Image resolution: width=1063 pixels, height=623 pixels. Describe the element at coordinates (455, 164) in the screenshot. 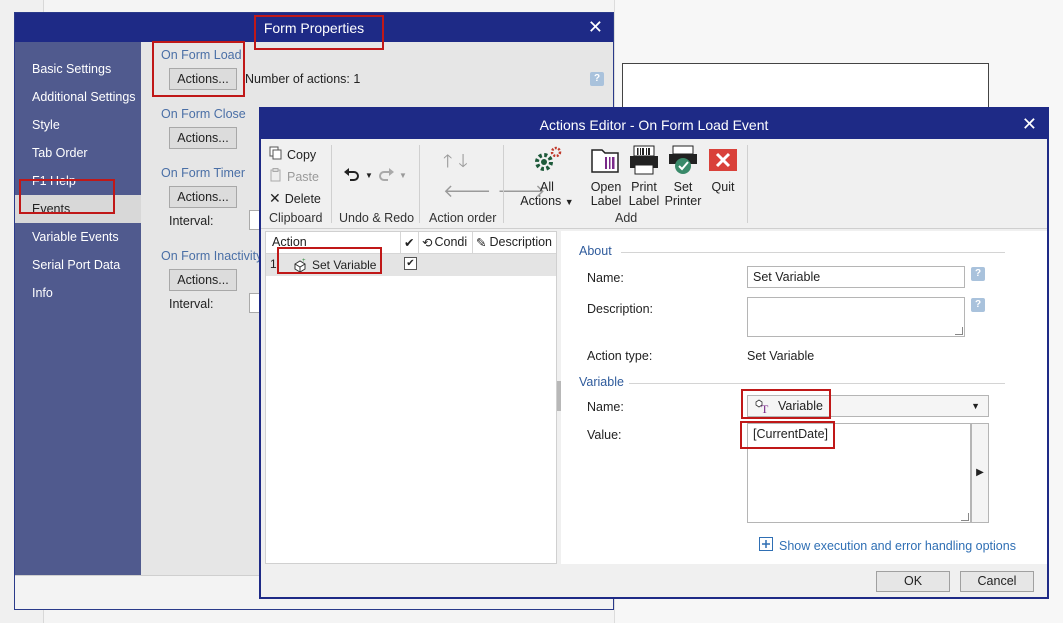

I see `move-up-down-buttons: 🡑 🡓` at that location.